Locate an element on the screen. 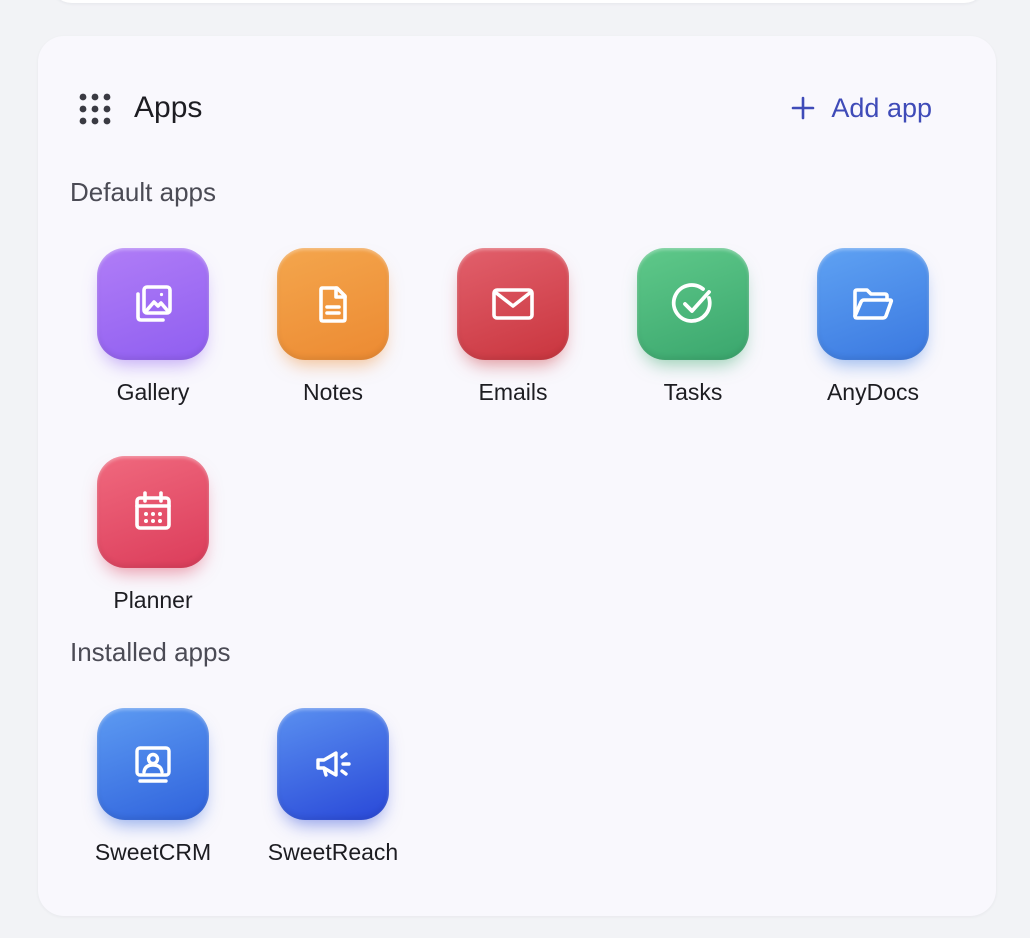  app-label: Planner is located at coordinates (153, 600).